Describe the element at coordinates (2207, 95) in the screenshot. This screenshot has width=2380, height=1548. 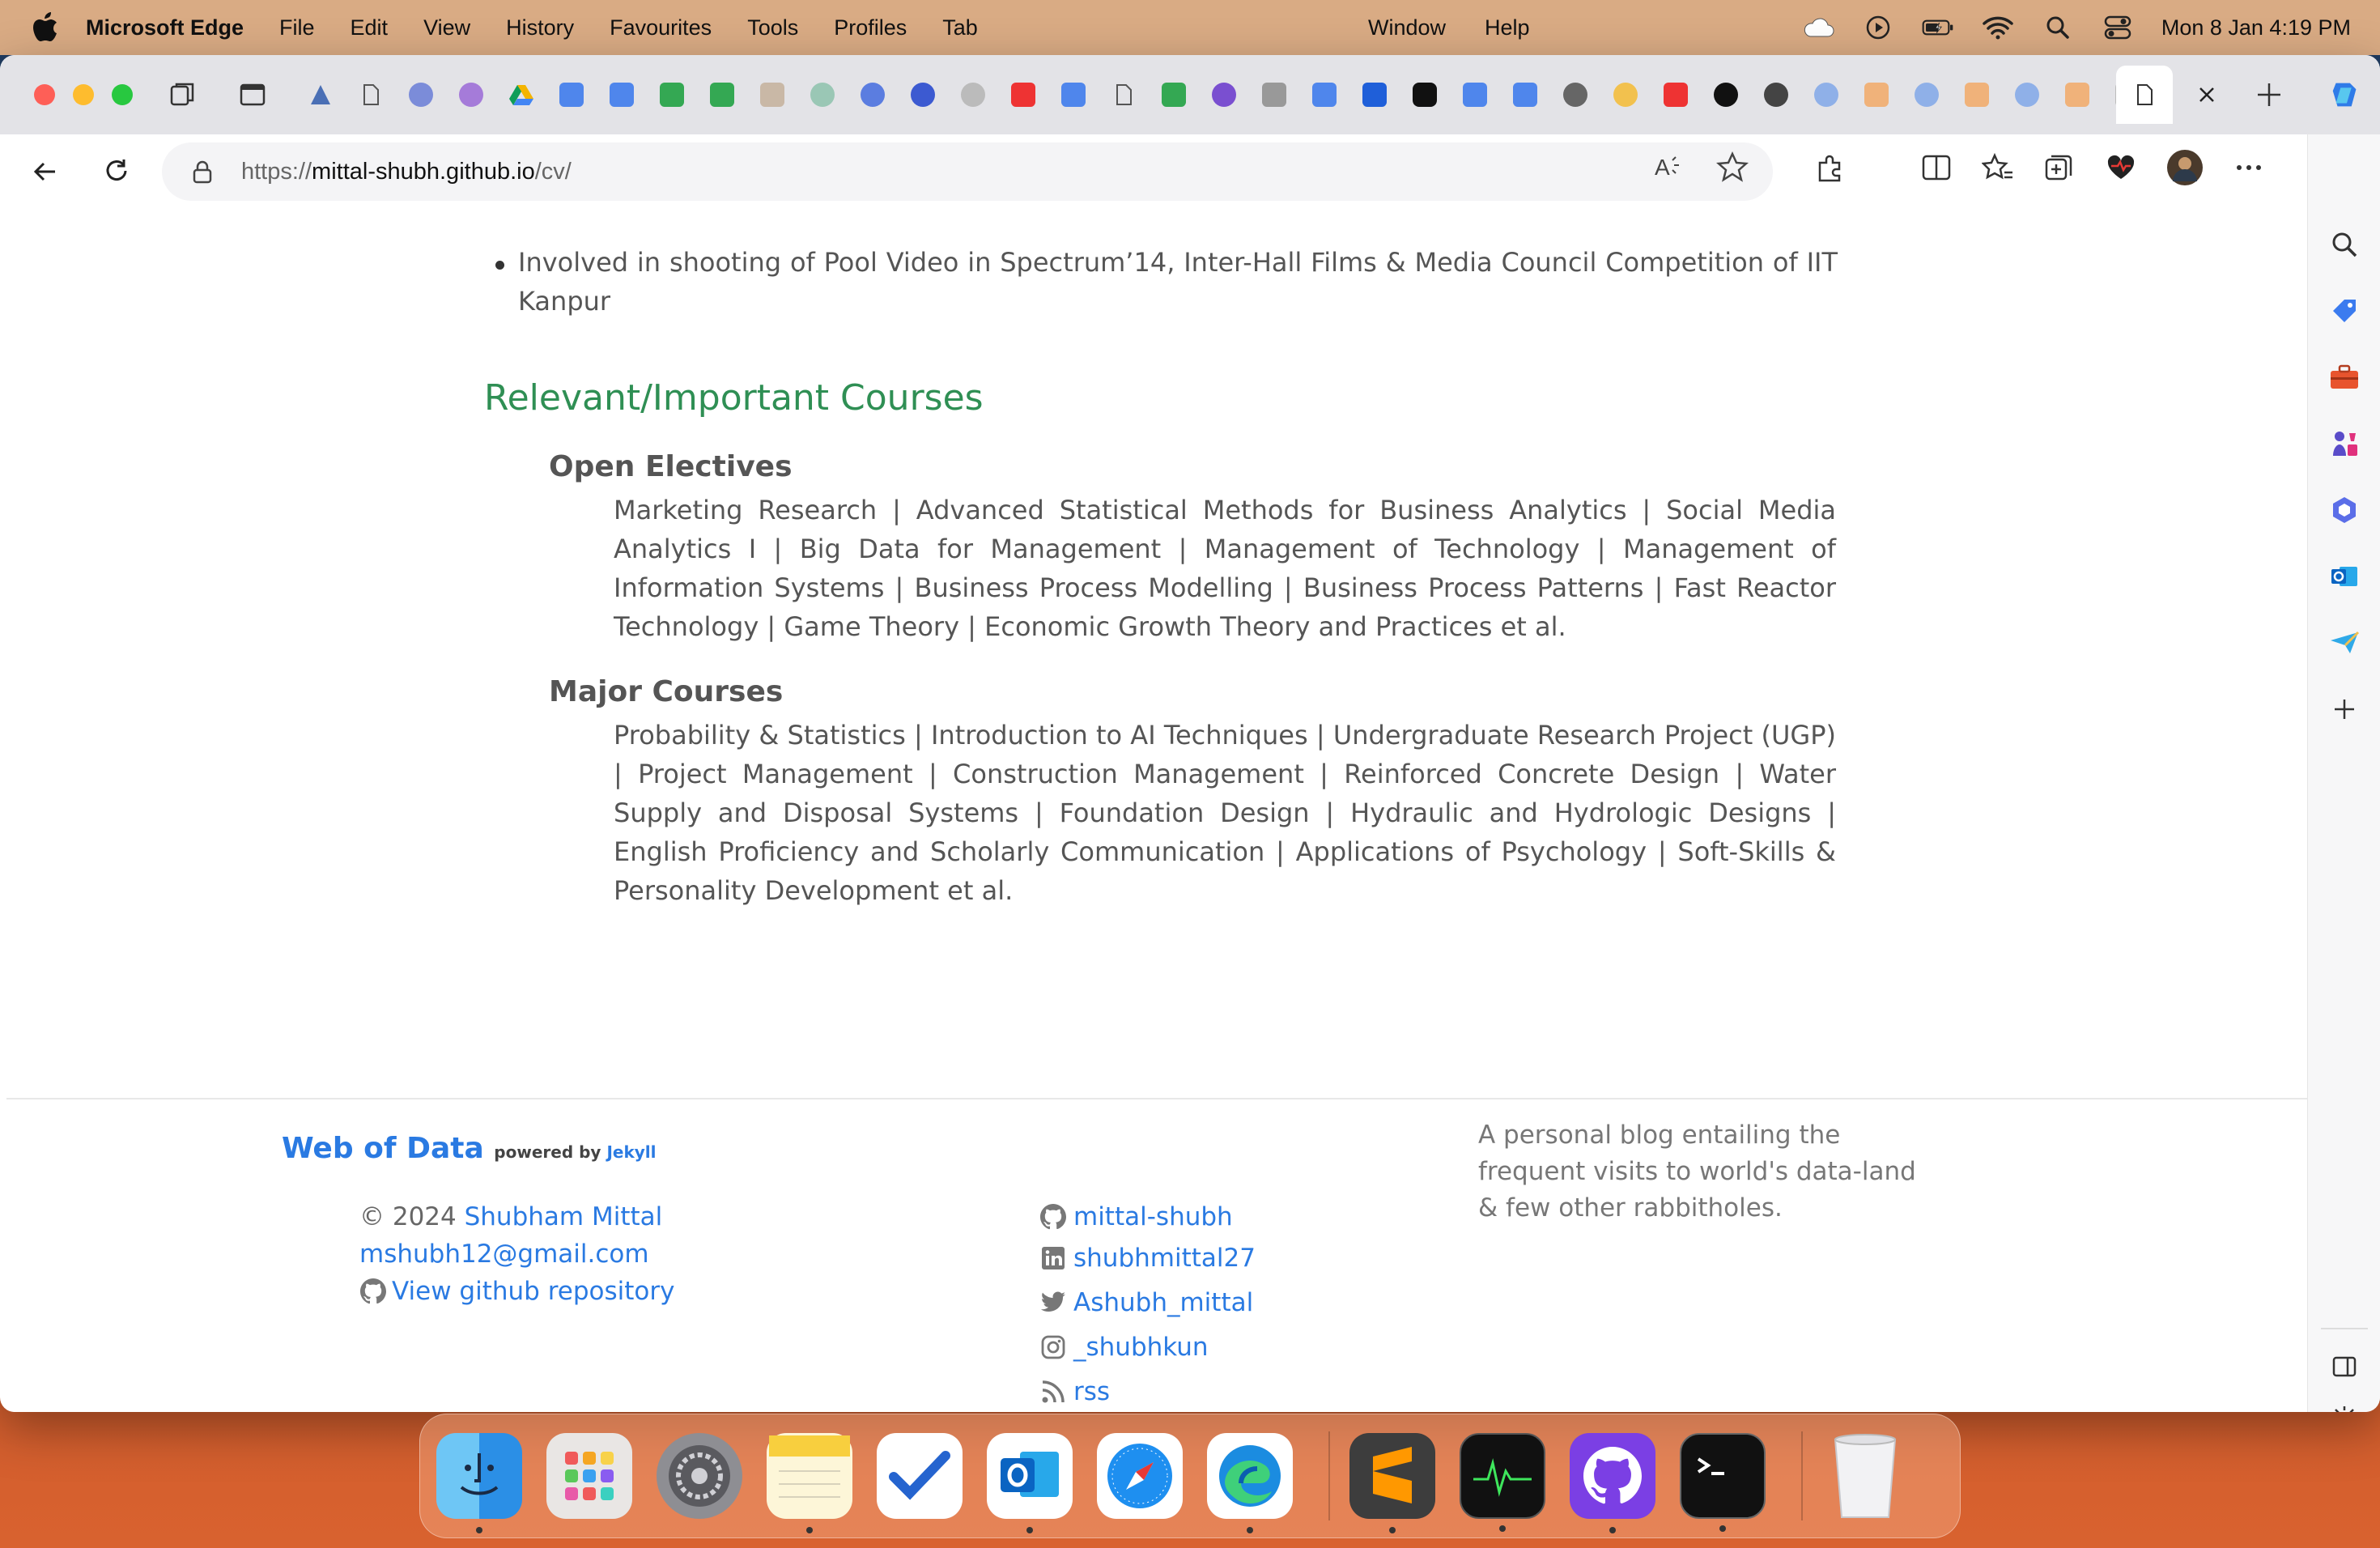
I see `close-tab-icon` at that location.